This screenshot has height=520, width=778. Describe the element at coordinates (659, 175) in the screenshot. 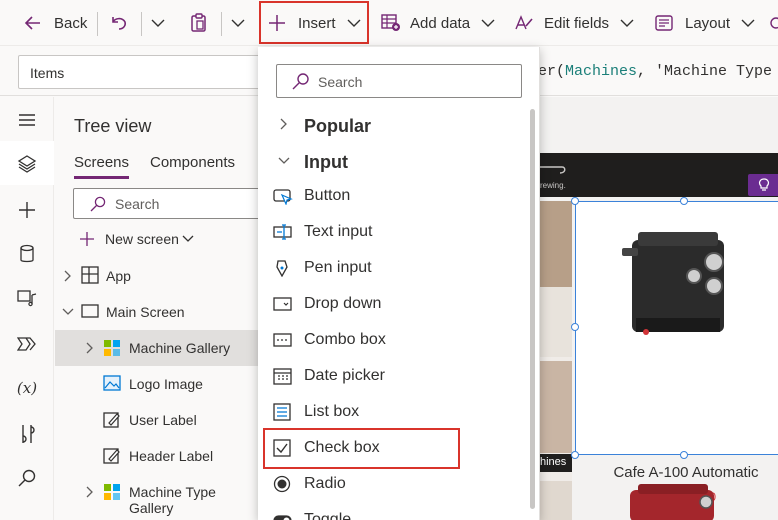

I see `app-header-bar: rewing.` at that location.